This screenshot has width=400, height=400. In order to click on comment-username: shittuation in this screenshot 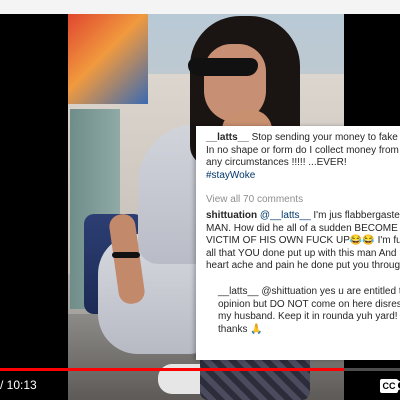, I will do `click(232, 215)`.